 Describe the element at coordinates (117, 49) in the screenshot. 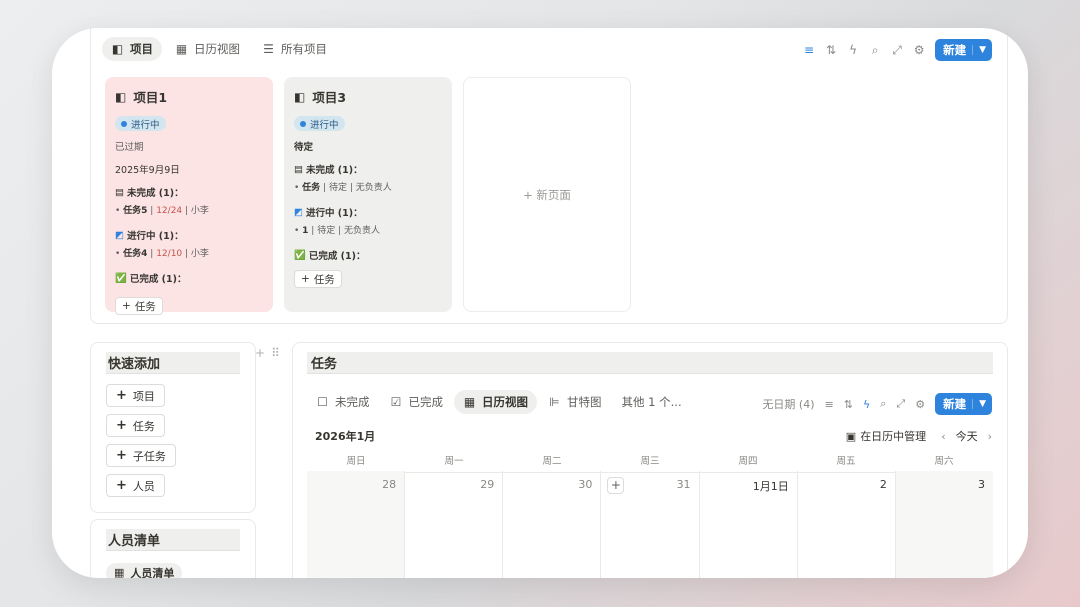

I see `board-icon: ◧` at that location.